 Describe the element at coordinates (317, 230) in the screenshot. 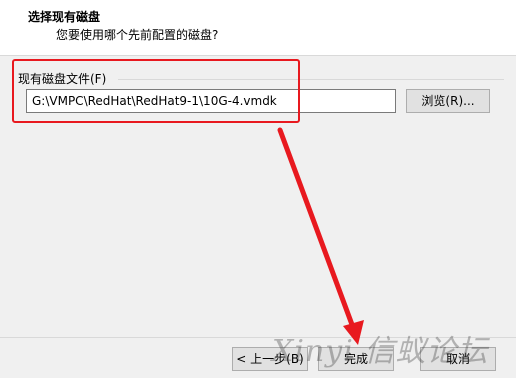

I see `arrow-shaft` at that location.